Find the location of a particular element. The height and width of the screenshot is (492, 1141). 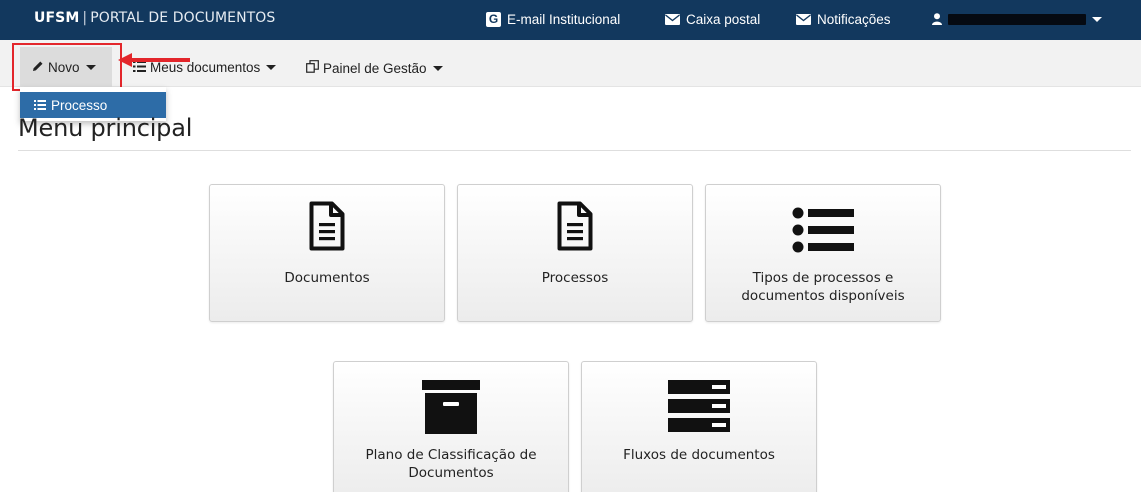

brand-portal: PORTAL DE DOCUMENTOS is located at coordinates (183, 18).